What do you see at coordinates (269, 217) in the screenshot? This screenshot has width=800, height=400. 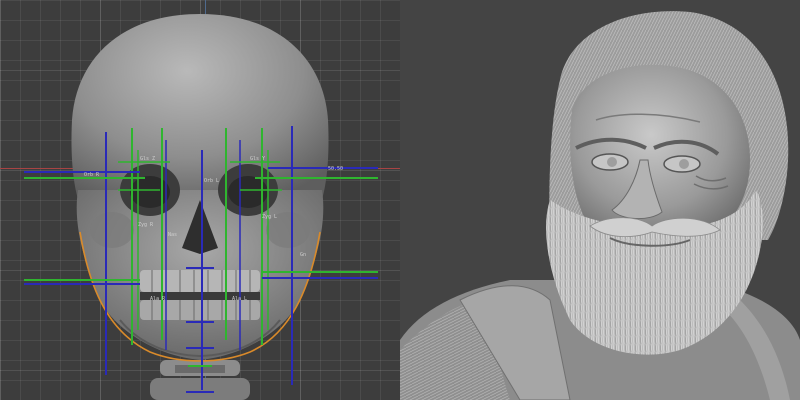 I see `landmark-label: Zyg L` at bounding box center [269, 217].